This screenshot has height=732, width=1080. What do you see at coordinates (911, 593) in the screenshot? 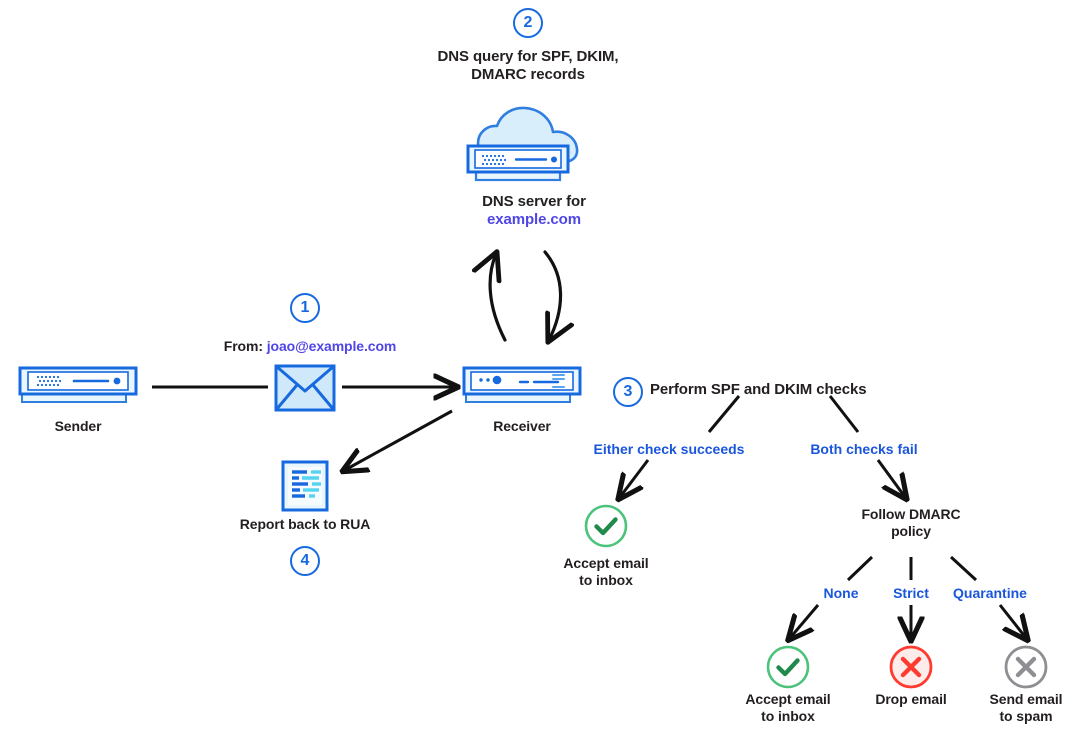
I see `branch-label-strict: Strict` at bounding box center [911, 593].